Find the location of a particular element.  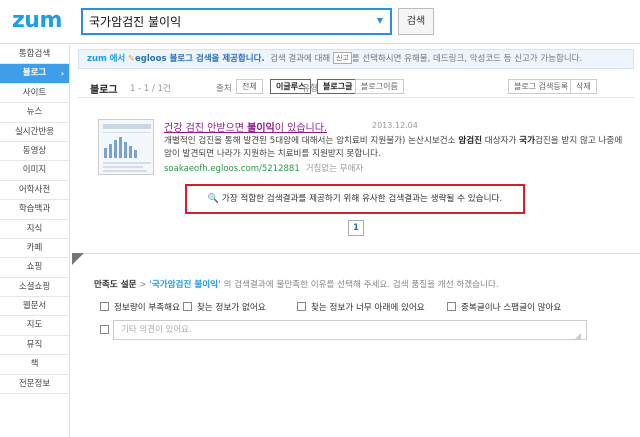

chevron-down-icon: ▼ is located at coordinates (380, 21).